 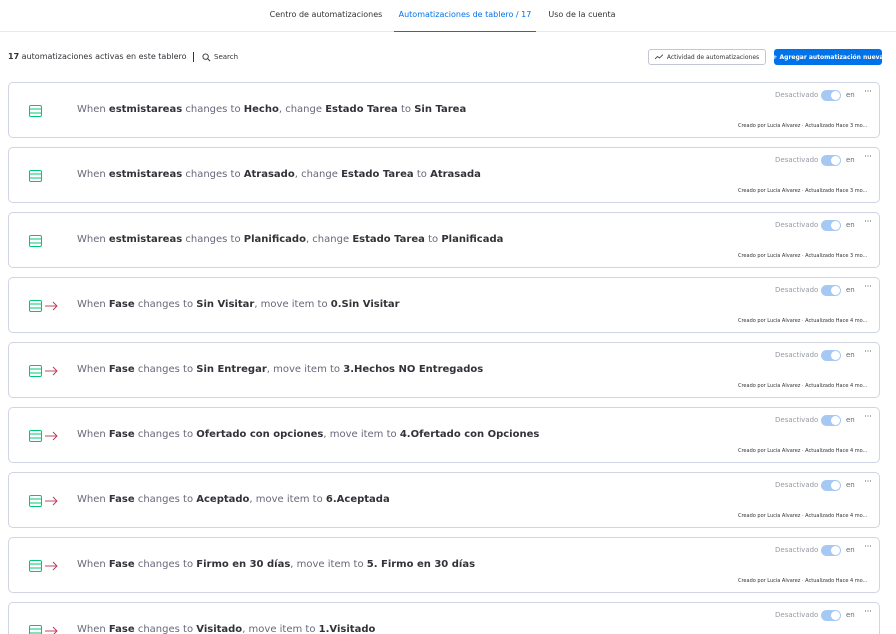 I want to click on arrow-right-icon, so click(x=51, y=436).